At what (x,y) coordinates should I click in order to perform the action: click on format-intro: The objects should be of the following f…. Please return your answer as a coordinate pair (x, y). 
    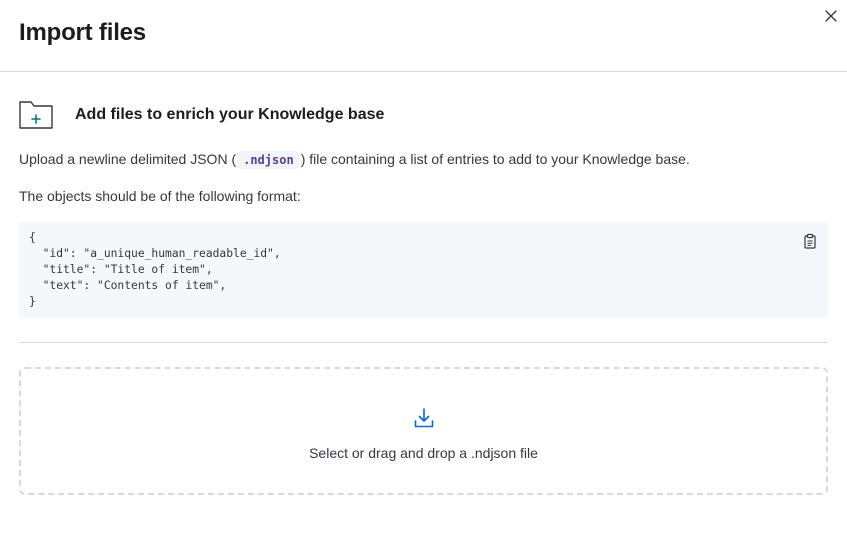
    Looking at the image, I should click on (160, 196).